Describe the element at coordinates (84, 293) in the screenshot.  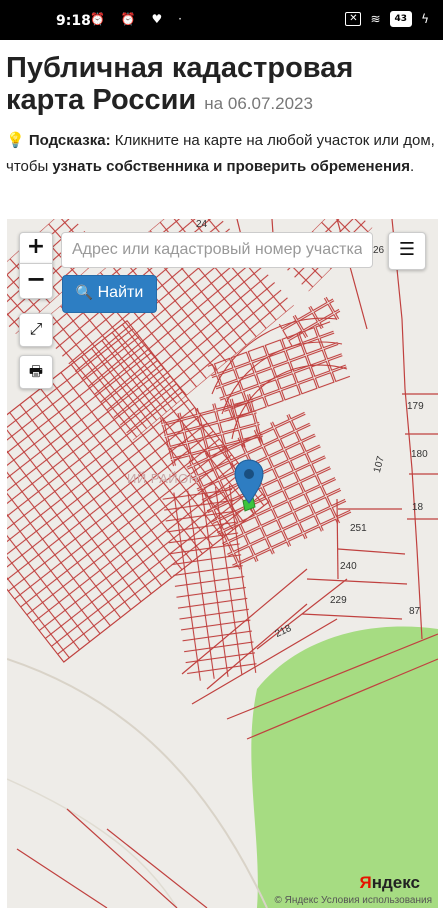
I see `search-icon: 🔍` at that location.